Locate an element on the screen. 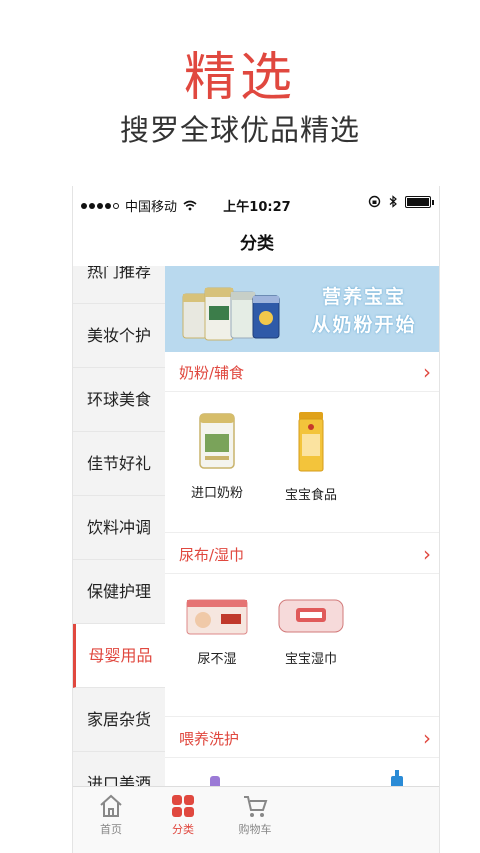  tab-label: 分类 is located at coordinates (183, 829).